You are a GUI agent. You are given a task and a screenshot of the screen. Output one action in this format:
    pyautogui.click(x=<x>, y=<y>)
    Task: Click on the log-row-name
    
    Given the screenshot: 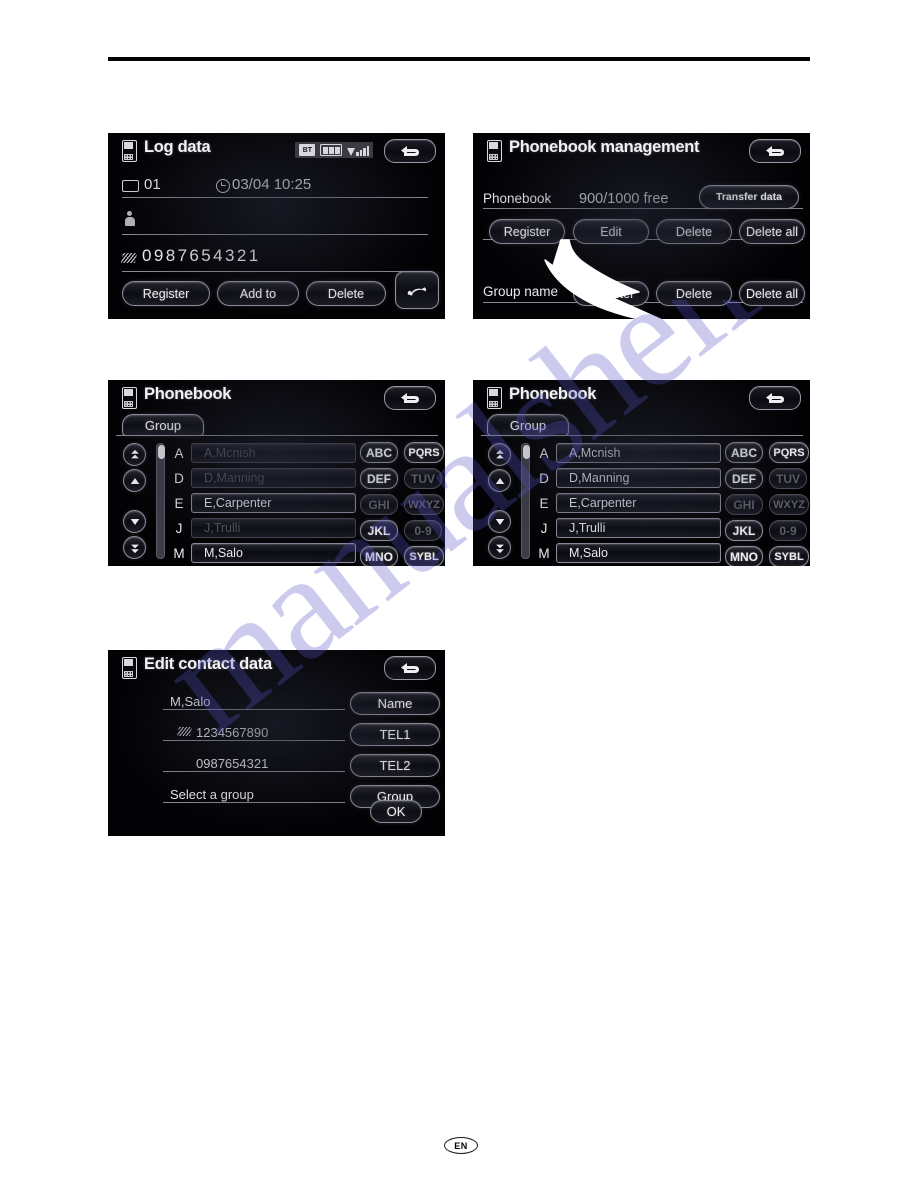 What is the action you would take?
    pyautogui.click(x=275, y=222)
    